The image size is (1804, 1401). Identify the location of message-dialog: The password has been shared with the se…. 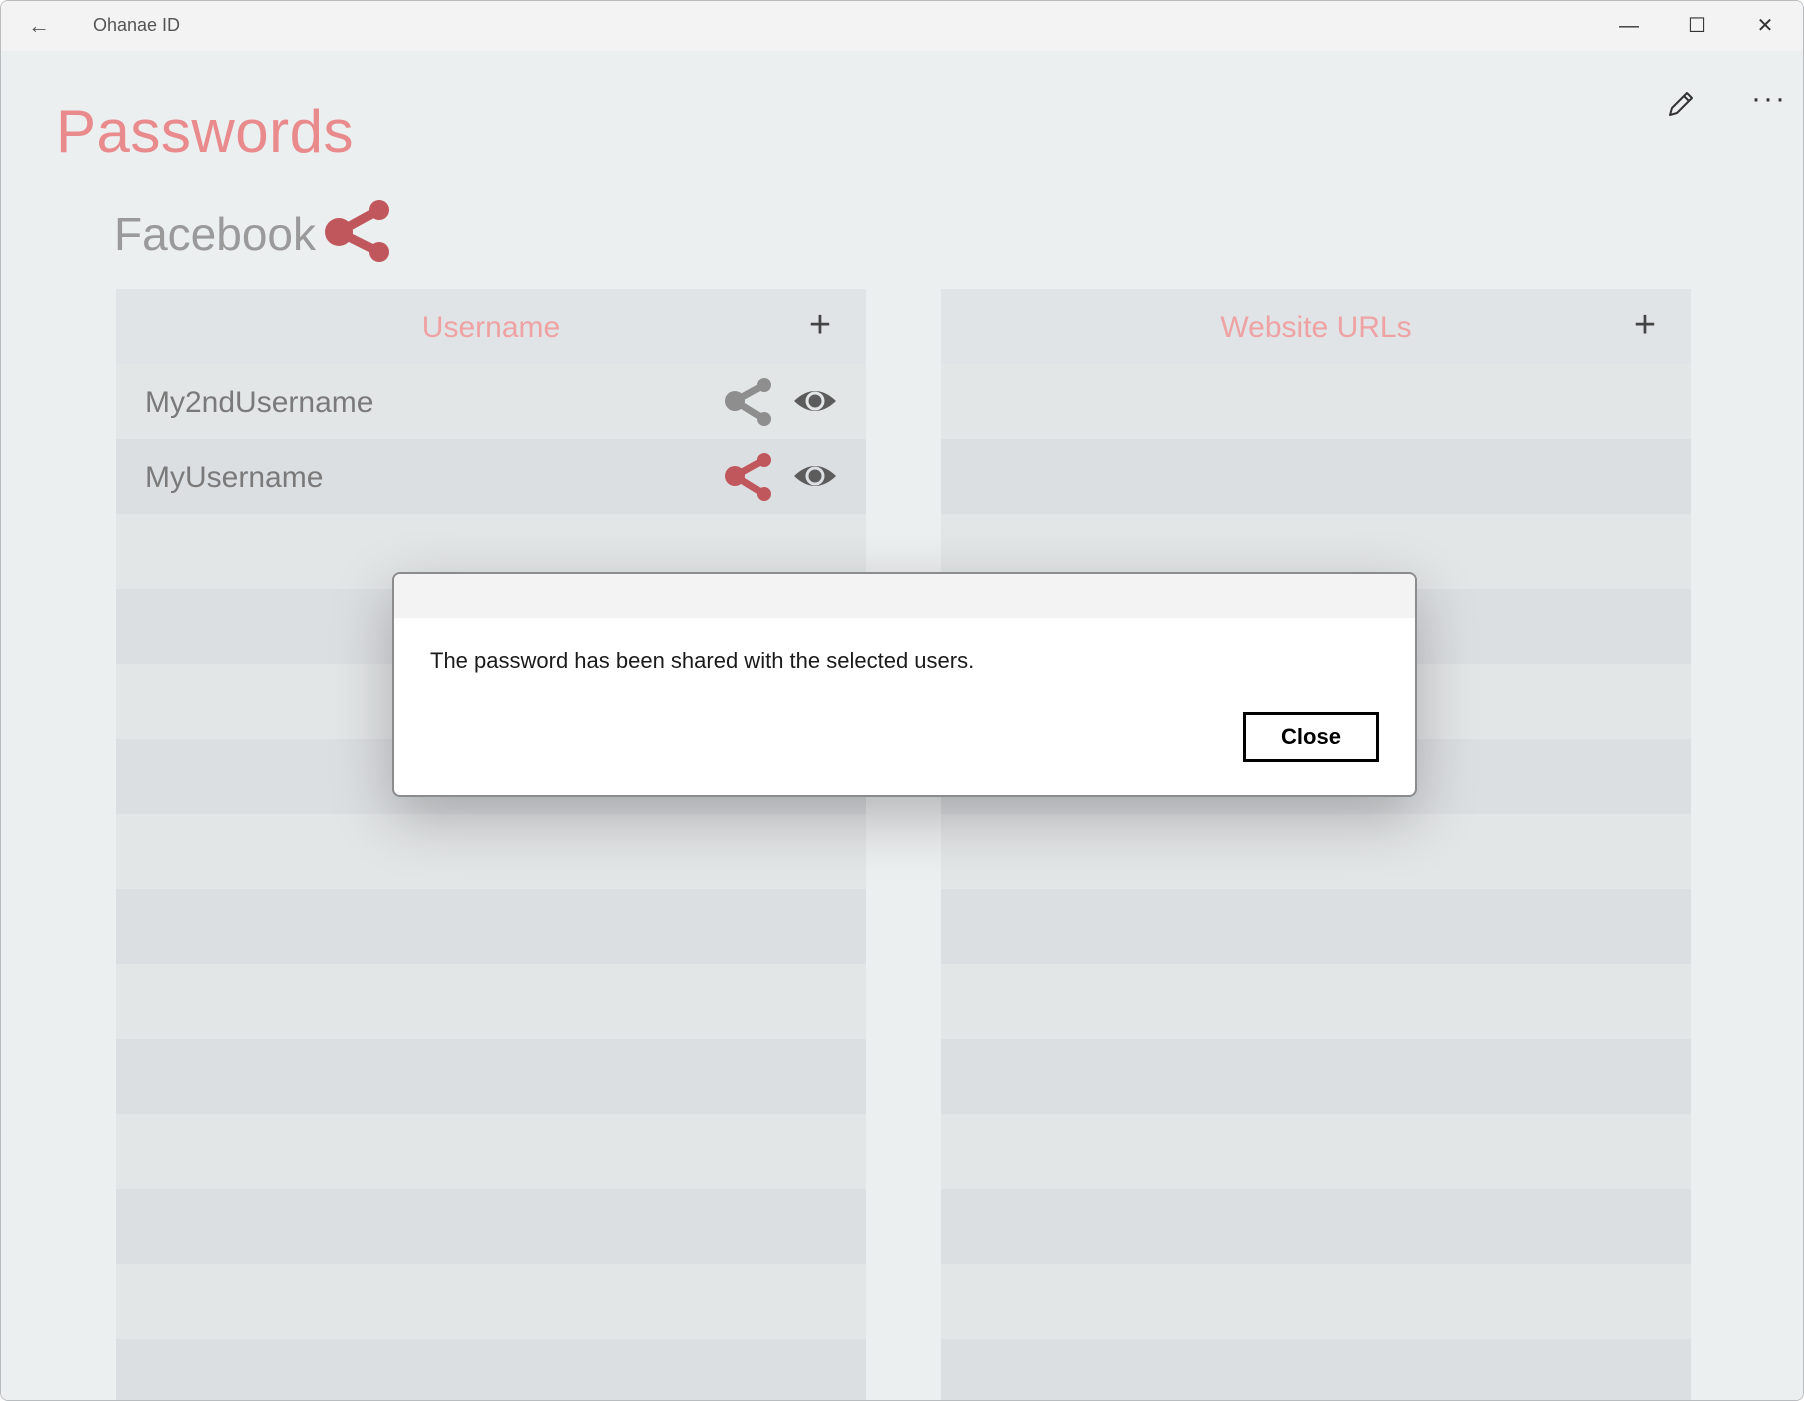
(904, 684).